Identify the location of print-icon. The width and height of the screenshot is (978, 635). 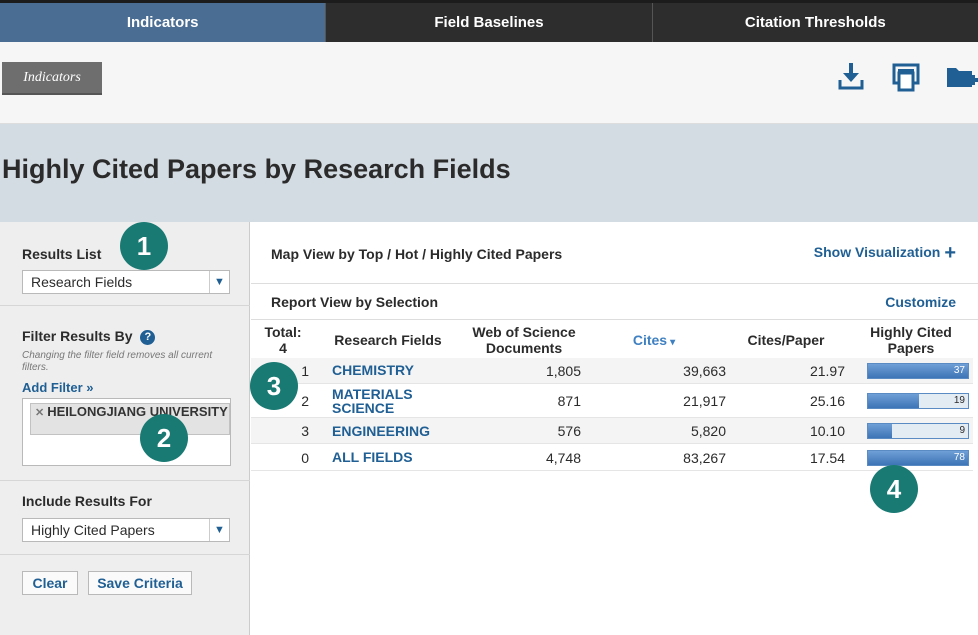
(906, 77).